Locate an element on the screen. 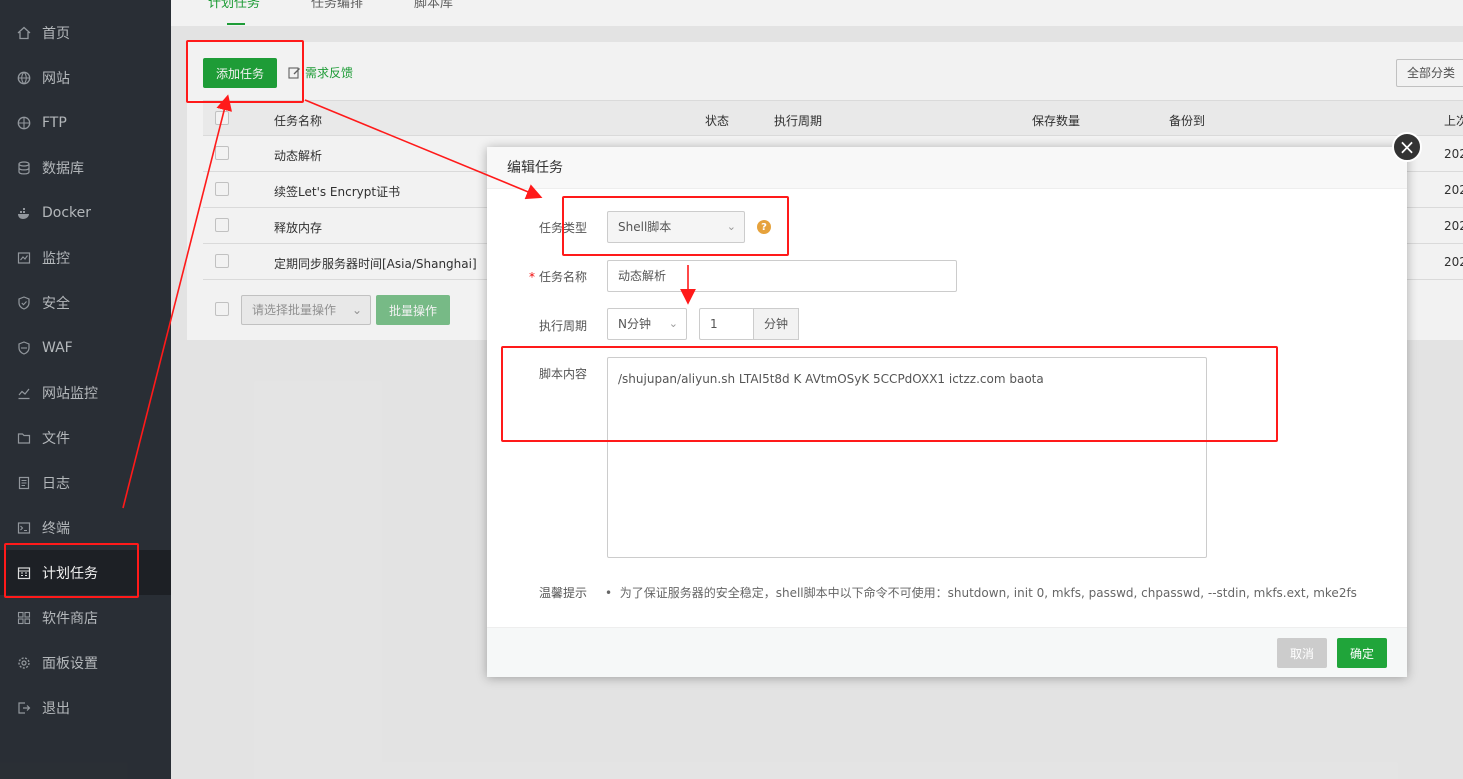 Image resolution: width=1463 pixels, height=779 pixels. annotation-box-script is located at coordinates (889, 394).